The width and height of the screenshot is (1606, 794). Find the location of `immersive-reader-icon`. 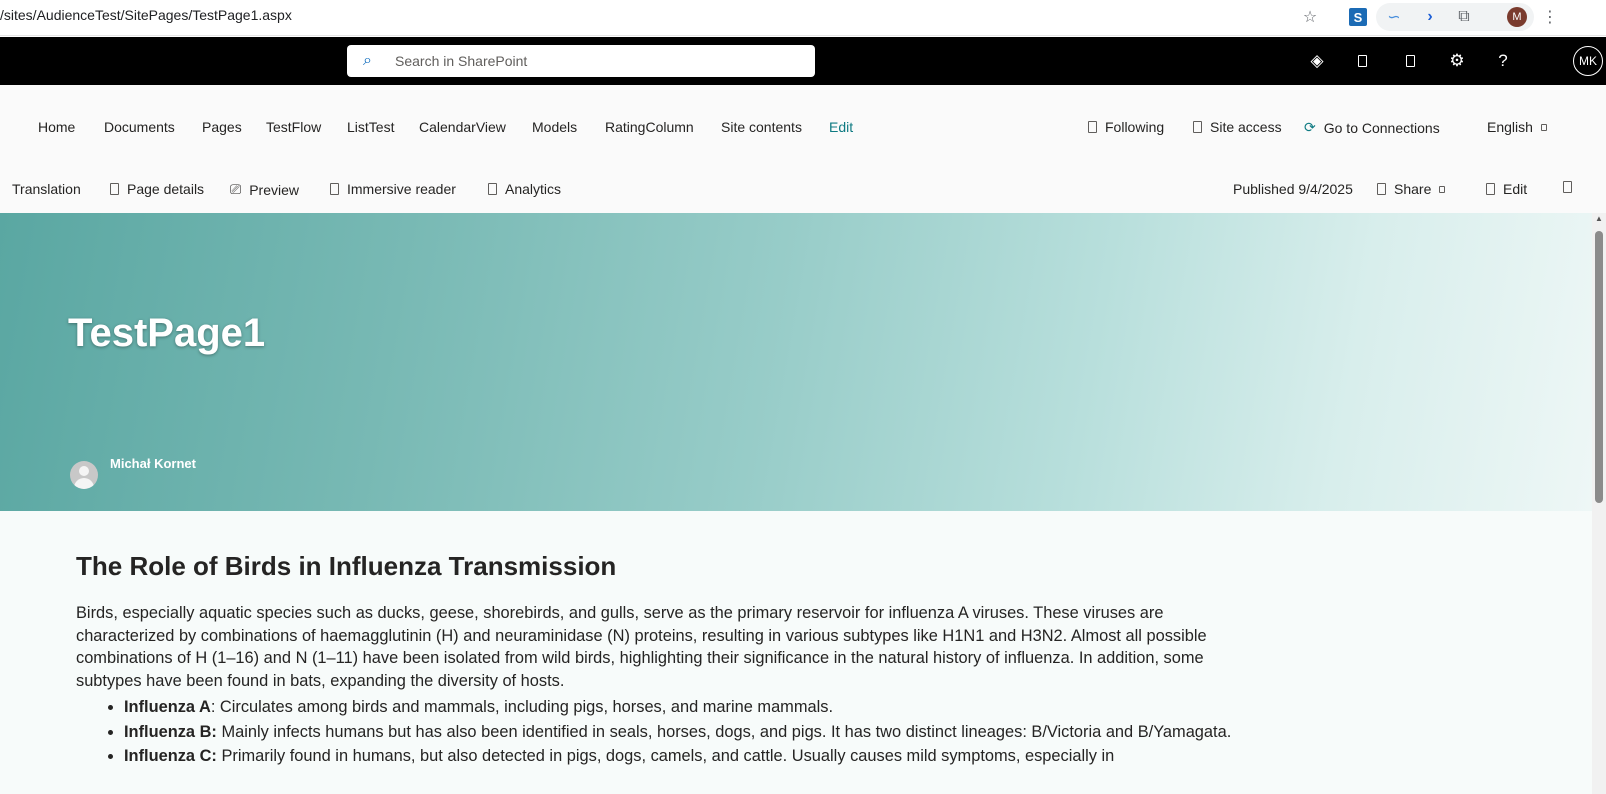

immersive-reader-icon is located at coordinates (334, 189).